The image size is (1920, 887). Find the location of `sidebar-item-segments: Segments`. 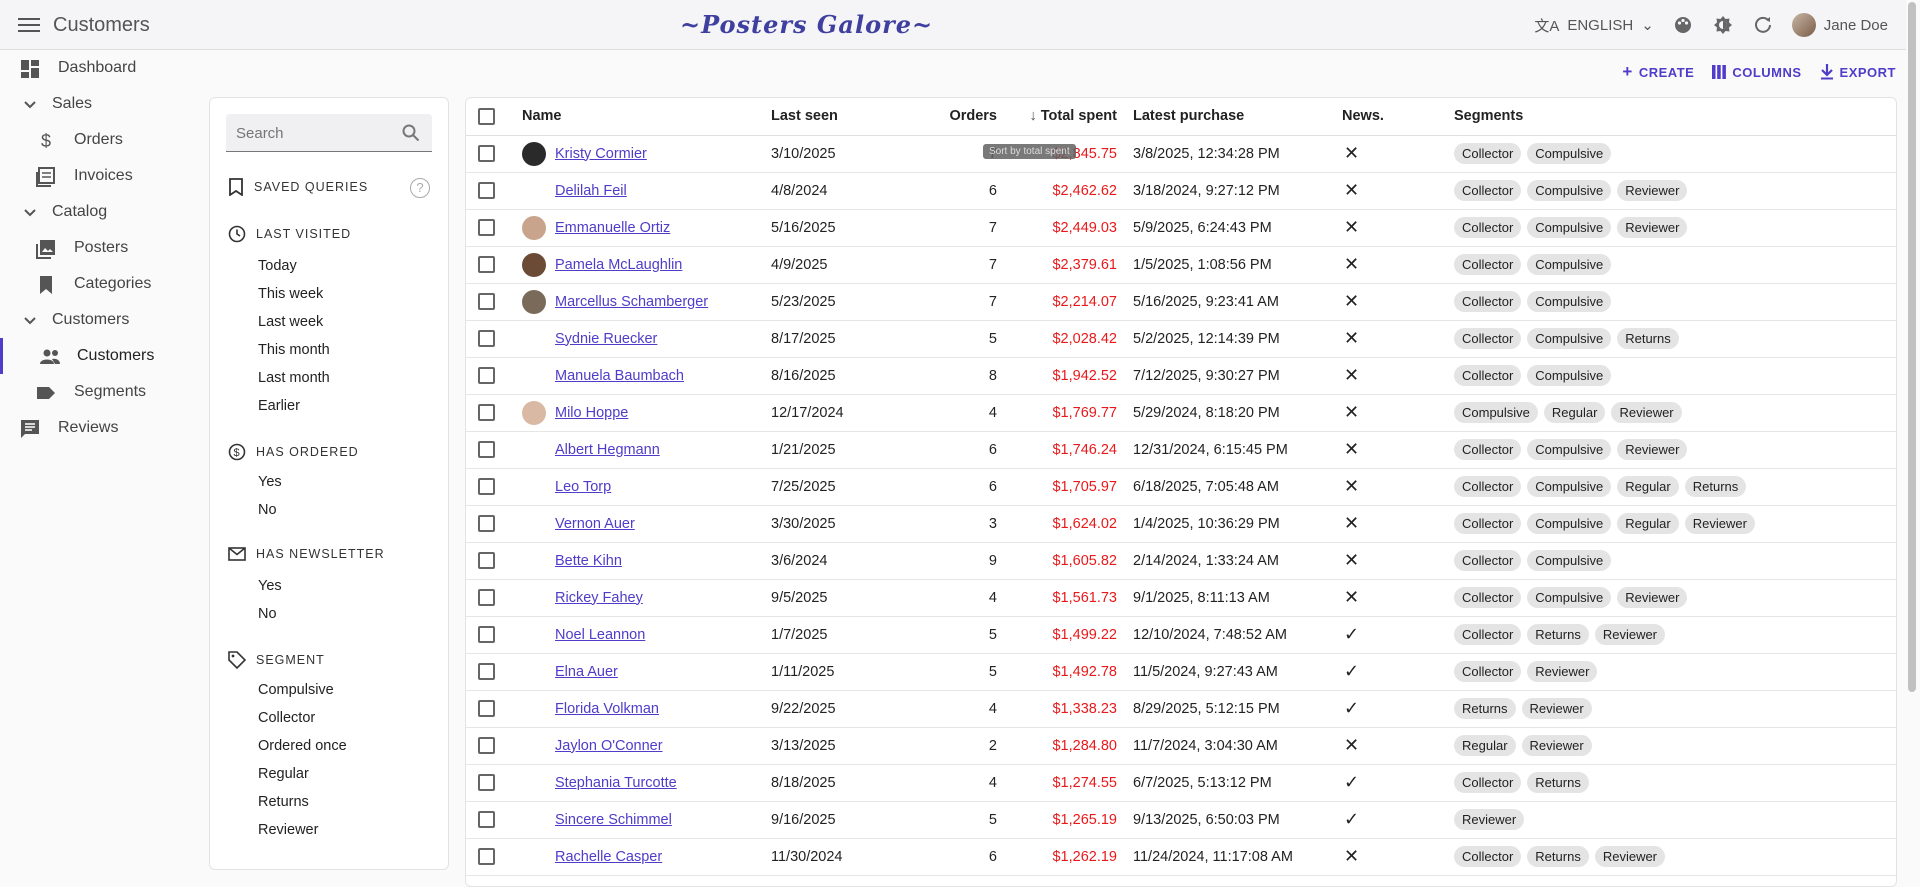

sidebar-item-segments: Segments is located at coordinates (100, 392).